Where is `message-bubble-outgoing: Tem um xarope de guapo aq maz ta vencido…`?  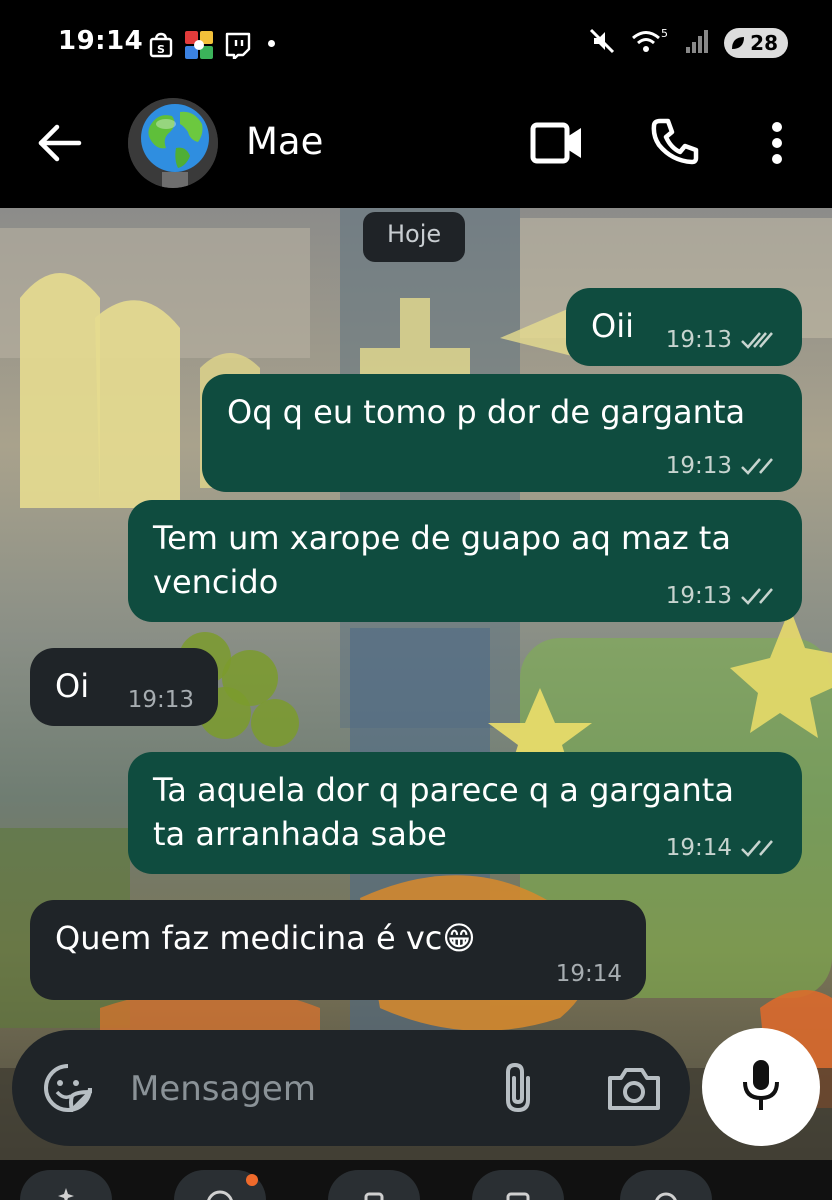
message-bubble-outgoing: Tem um xarope de guapo aq maz ta vencido… is located at coordinates (465, 561).